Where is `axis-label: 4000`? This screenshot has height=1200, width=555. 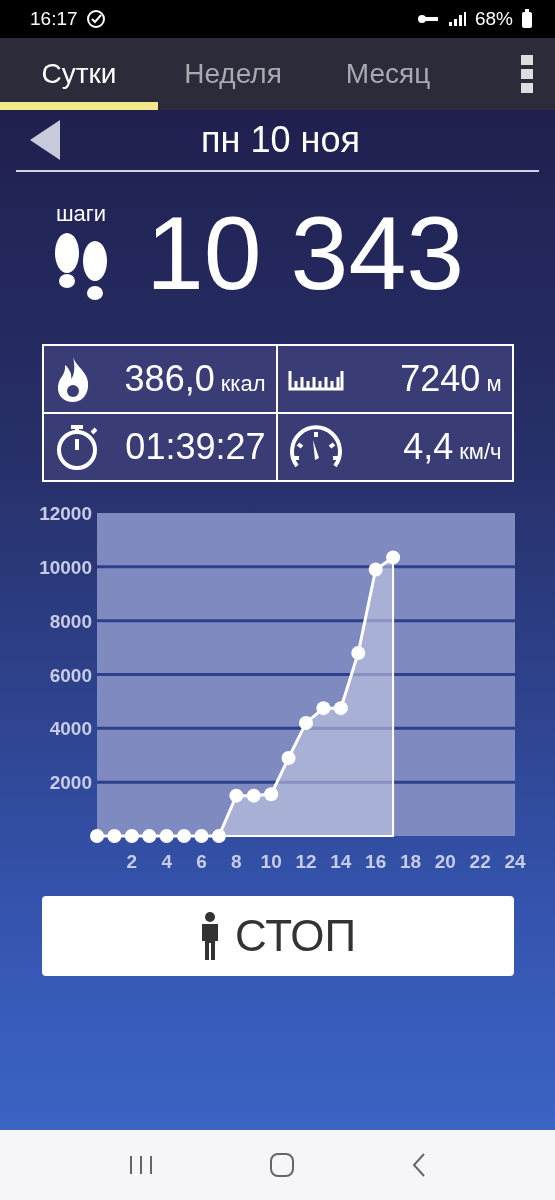
axis-label: 4000 is located at coordinates (70, 729).